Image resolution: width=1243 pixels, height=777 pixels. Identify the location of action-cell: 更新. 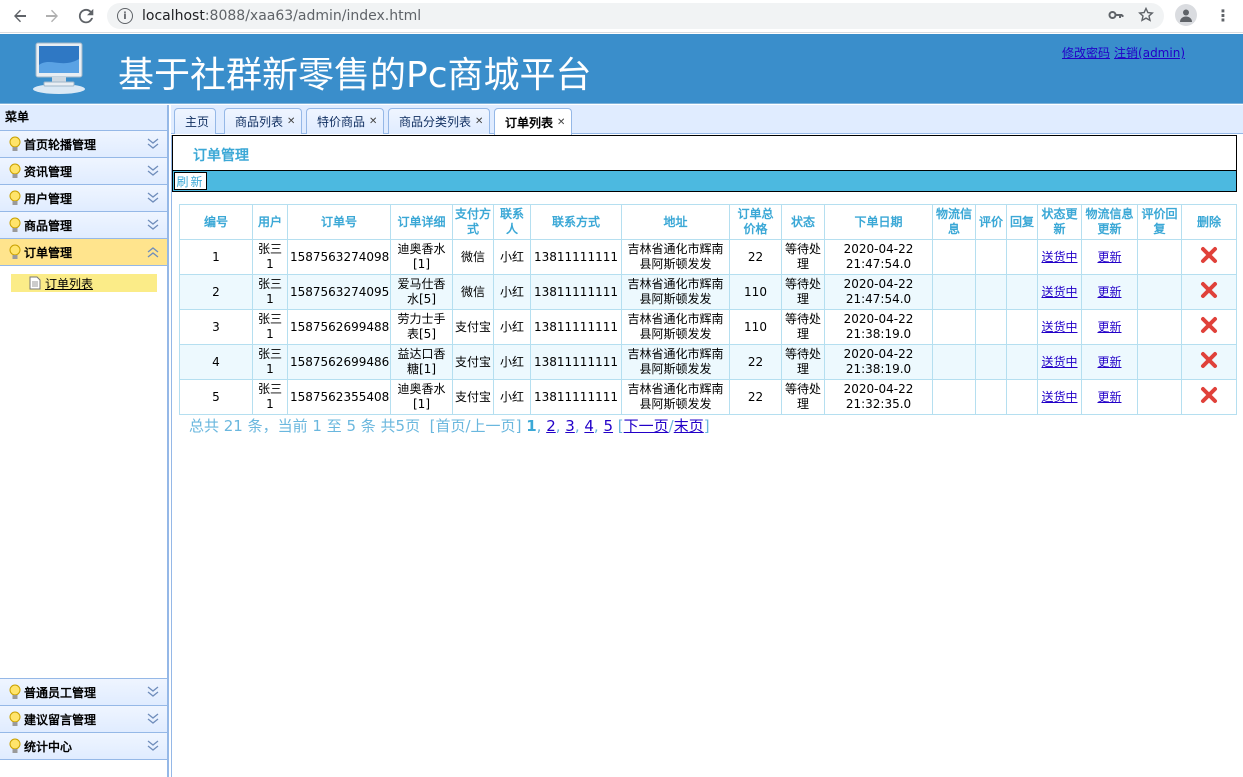
(1109, 327).